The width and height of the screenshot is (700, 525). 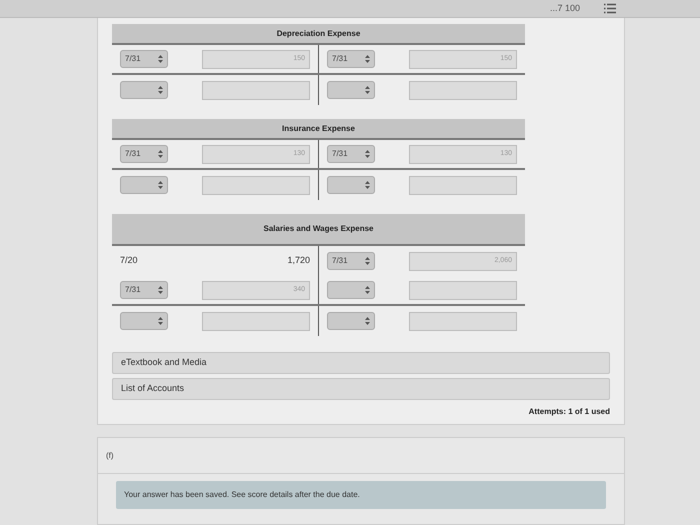 What do you see at coordinates (565, 8) in the screenshot?
I see `score-text: ...7 100` at bounding box center [565, 8].